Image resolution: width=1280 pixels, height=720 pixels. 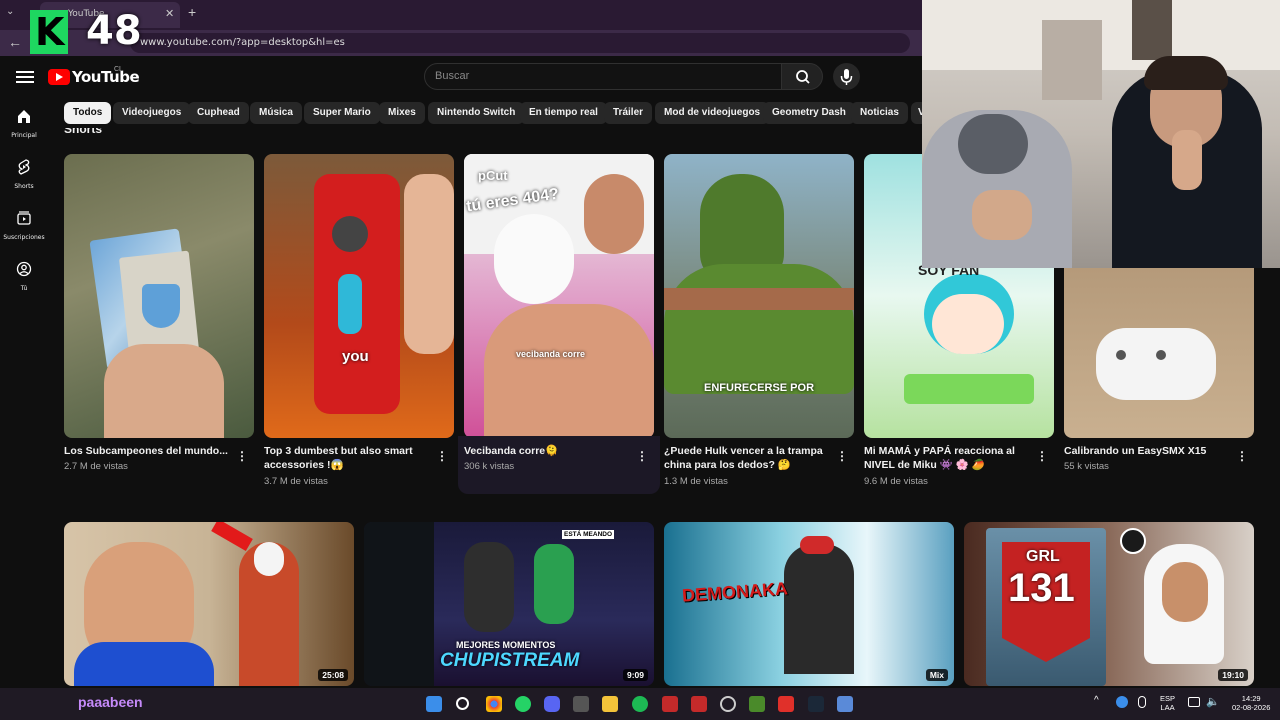 What do you see at coordinates (552, 704) in the screenshot?
I see `discord-icon` at bounding box center [552, 704].